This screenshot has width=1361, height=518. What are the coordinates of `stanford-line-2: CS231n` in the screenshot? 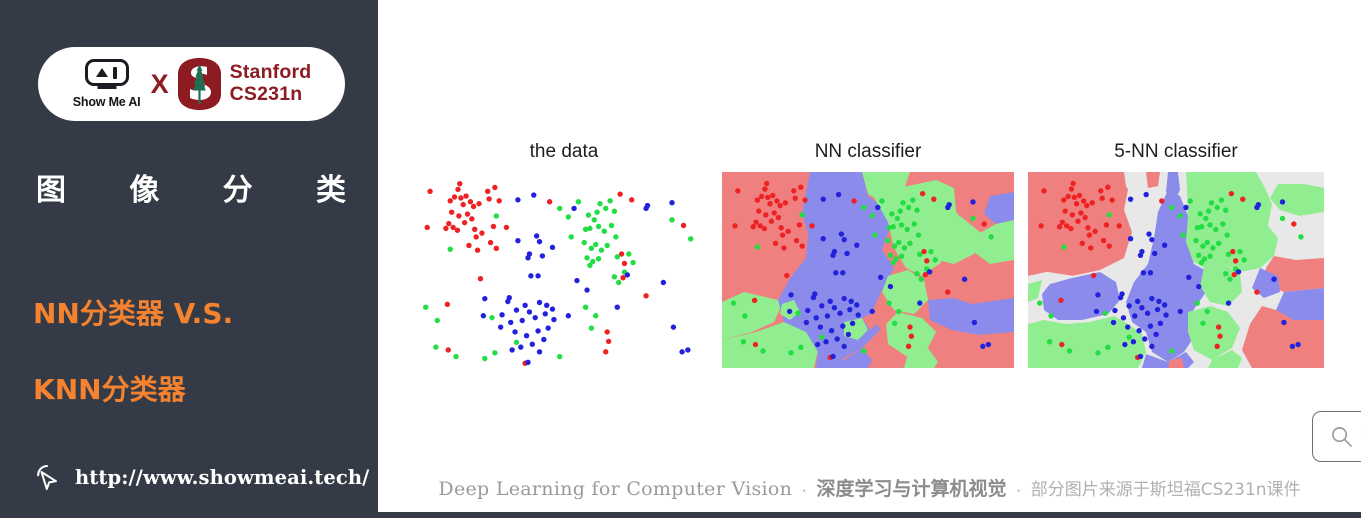 It's located at (266, 94).